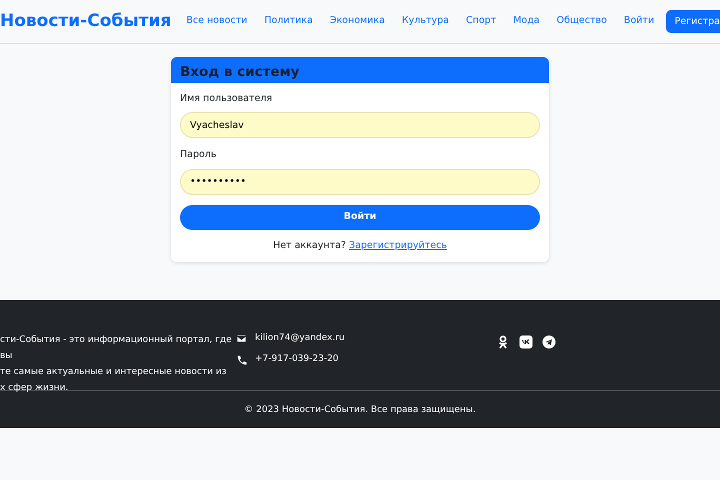 The width and height of the screenshot is (720, 480). What do you see at coordinates (639, 21) in the screenshot?
I see `nav-link: Войти` at bounding box center [639, 21].